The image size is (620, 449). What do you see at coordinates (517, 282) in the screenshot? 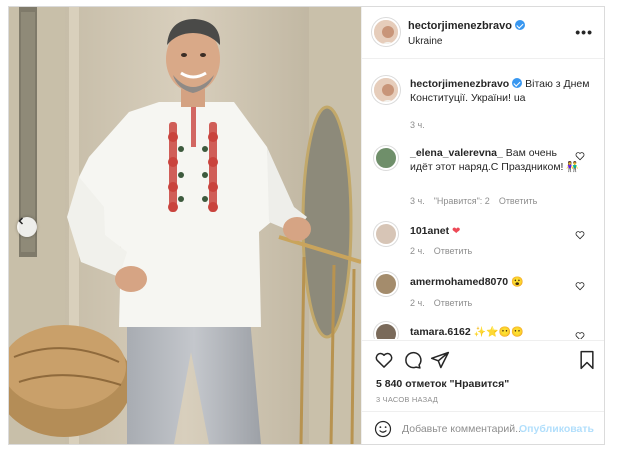
I see `comment-emoji: 😮` at bounding box center [517, 282].